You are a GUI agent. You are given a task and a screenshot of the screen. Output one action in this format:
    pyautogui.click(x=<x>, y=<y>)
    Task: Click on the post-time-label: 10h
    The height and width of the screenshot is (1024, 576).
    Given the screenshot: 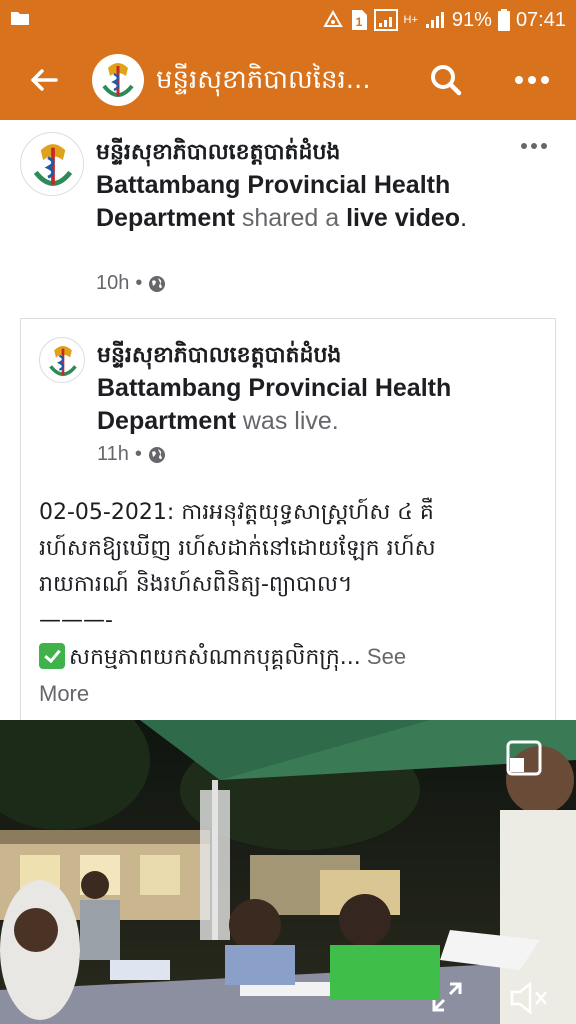 What is the action you would take?
    pyautogui.click(x=113, y=283)
    